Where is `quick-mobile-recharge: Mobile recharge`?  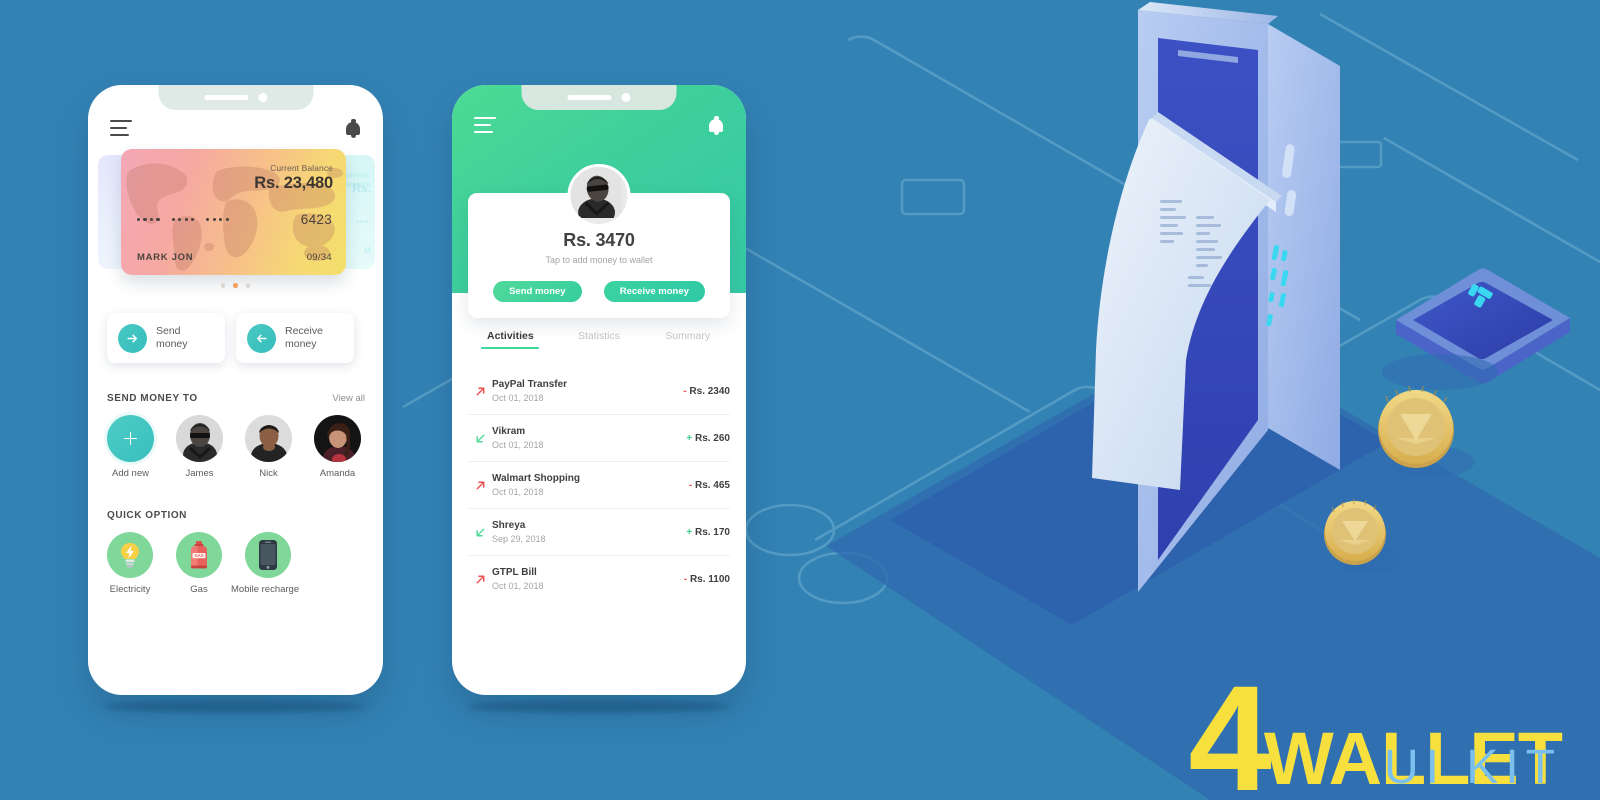 quick-mobile-recharge: Mobile recharge is located at coordinates (265, 563).